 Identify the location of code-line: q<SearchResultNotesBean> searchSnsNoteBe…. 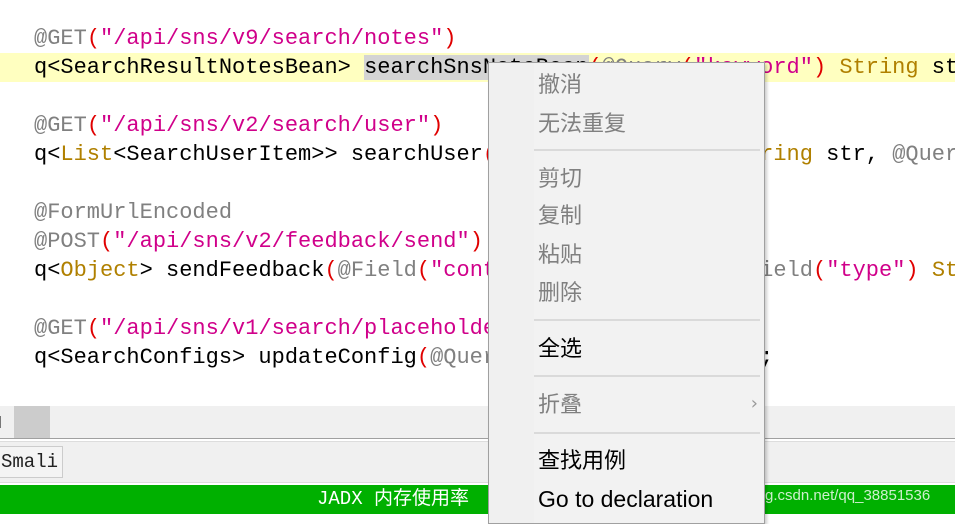
(477, 67).